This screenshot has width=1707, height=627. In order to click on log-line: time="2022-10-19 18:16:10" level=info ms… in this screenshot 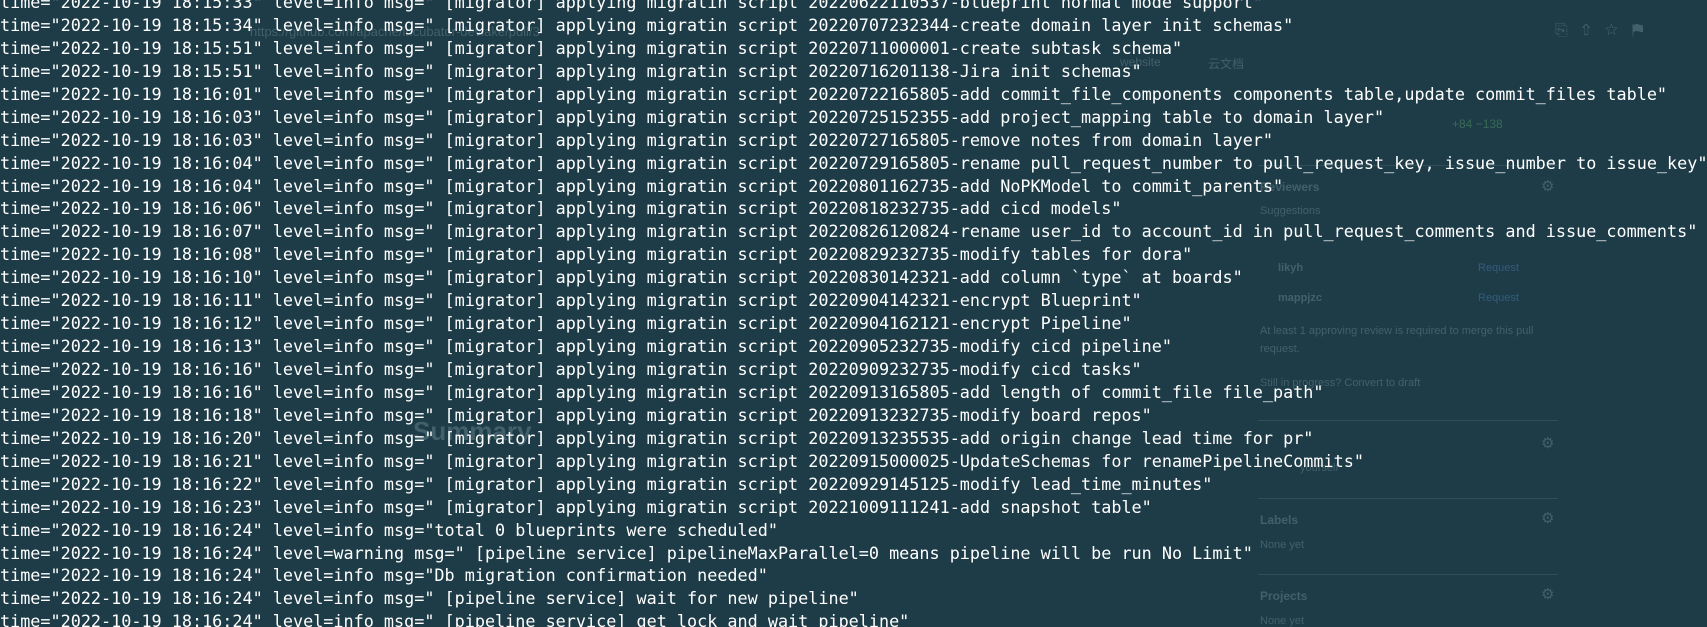, I will do `click(621, 277)`.